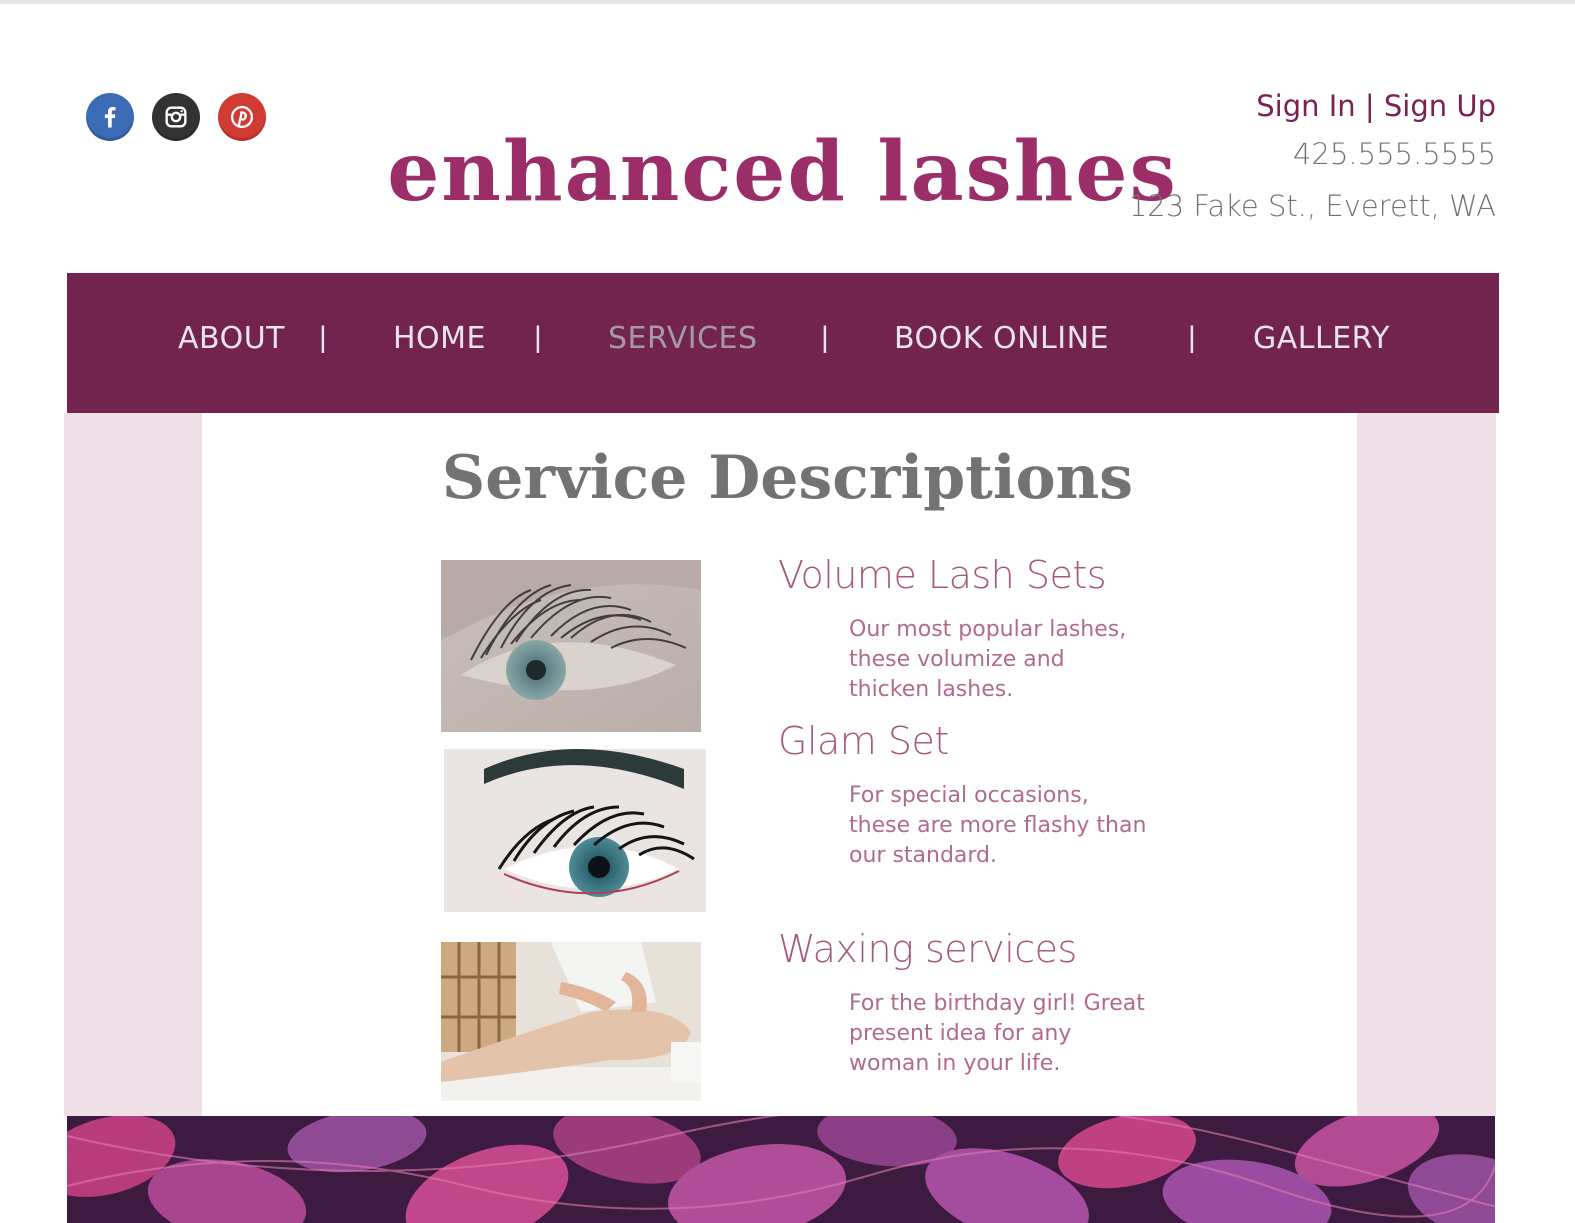 The width and height of the screenshot is (1575, 1223). I want to click on sign-up-link: Sign Up, so click(1440, 106).